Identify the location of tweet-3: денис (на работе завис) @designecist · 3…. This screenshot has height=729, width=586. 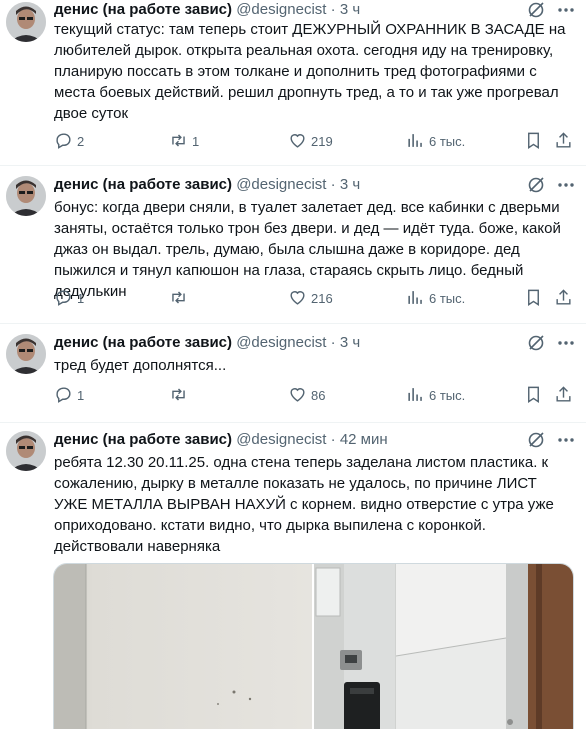
(293, 373).